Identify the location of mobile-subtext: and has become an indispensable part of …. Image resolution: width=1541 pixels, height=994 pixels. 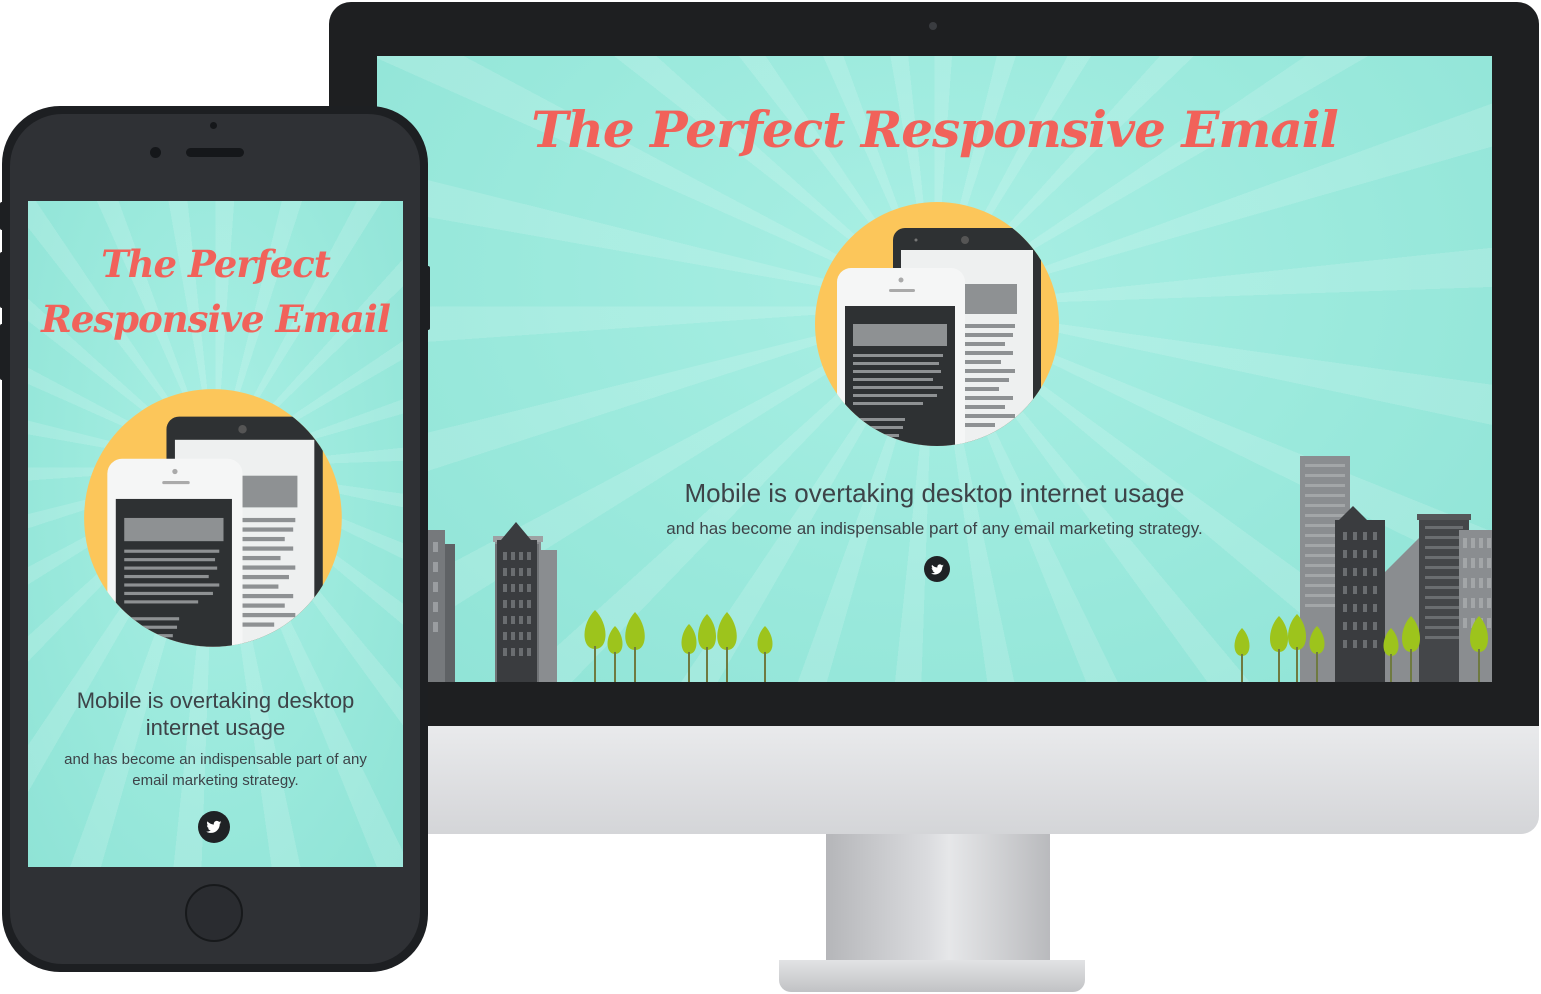
(215, 770).